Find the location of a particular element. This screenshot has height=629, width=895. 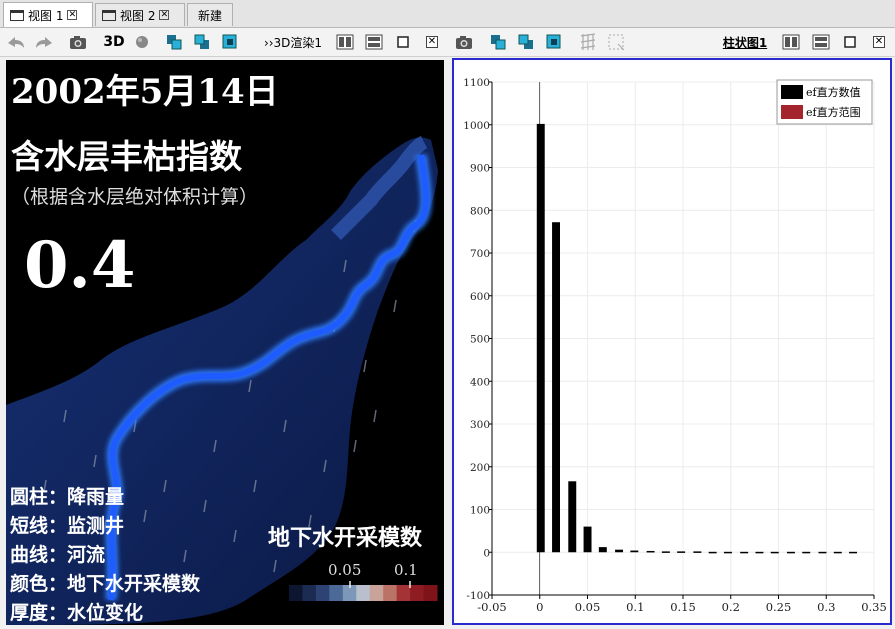

y-tick-label: 900 is located at coordinates (480, 169).